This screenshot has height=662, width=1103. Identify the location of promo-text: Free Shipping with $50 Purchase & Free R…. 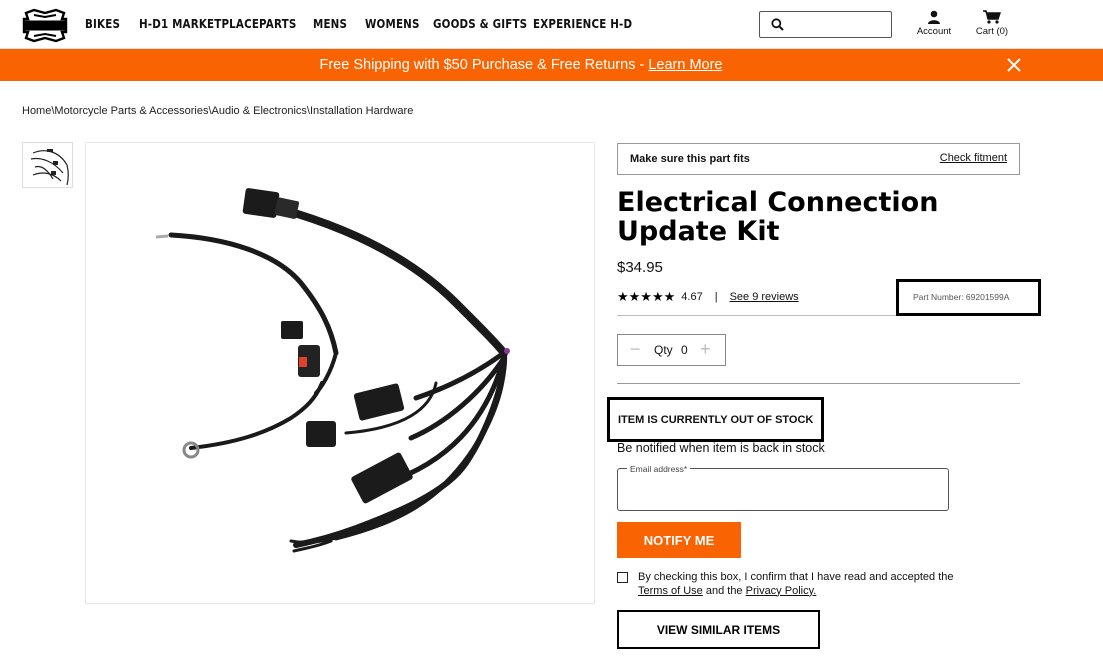
(521, 65).